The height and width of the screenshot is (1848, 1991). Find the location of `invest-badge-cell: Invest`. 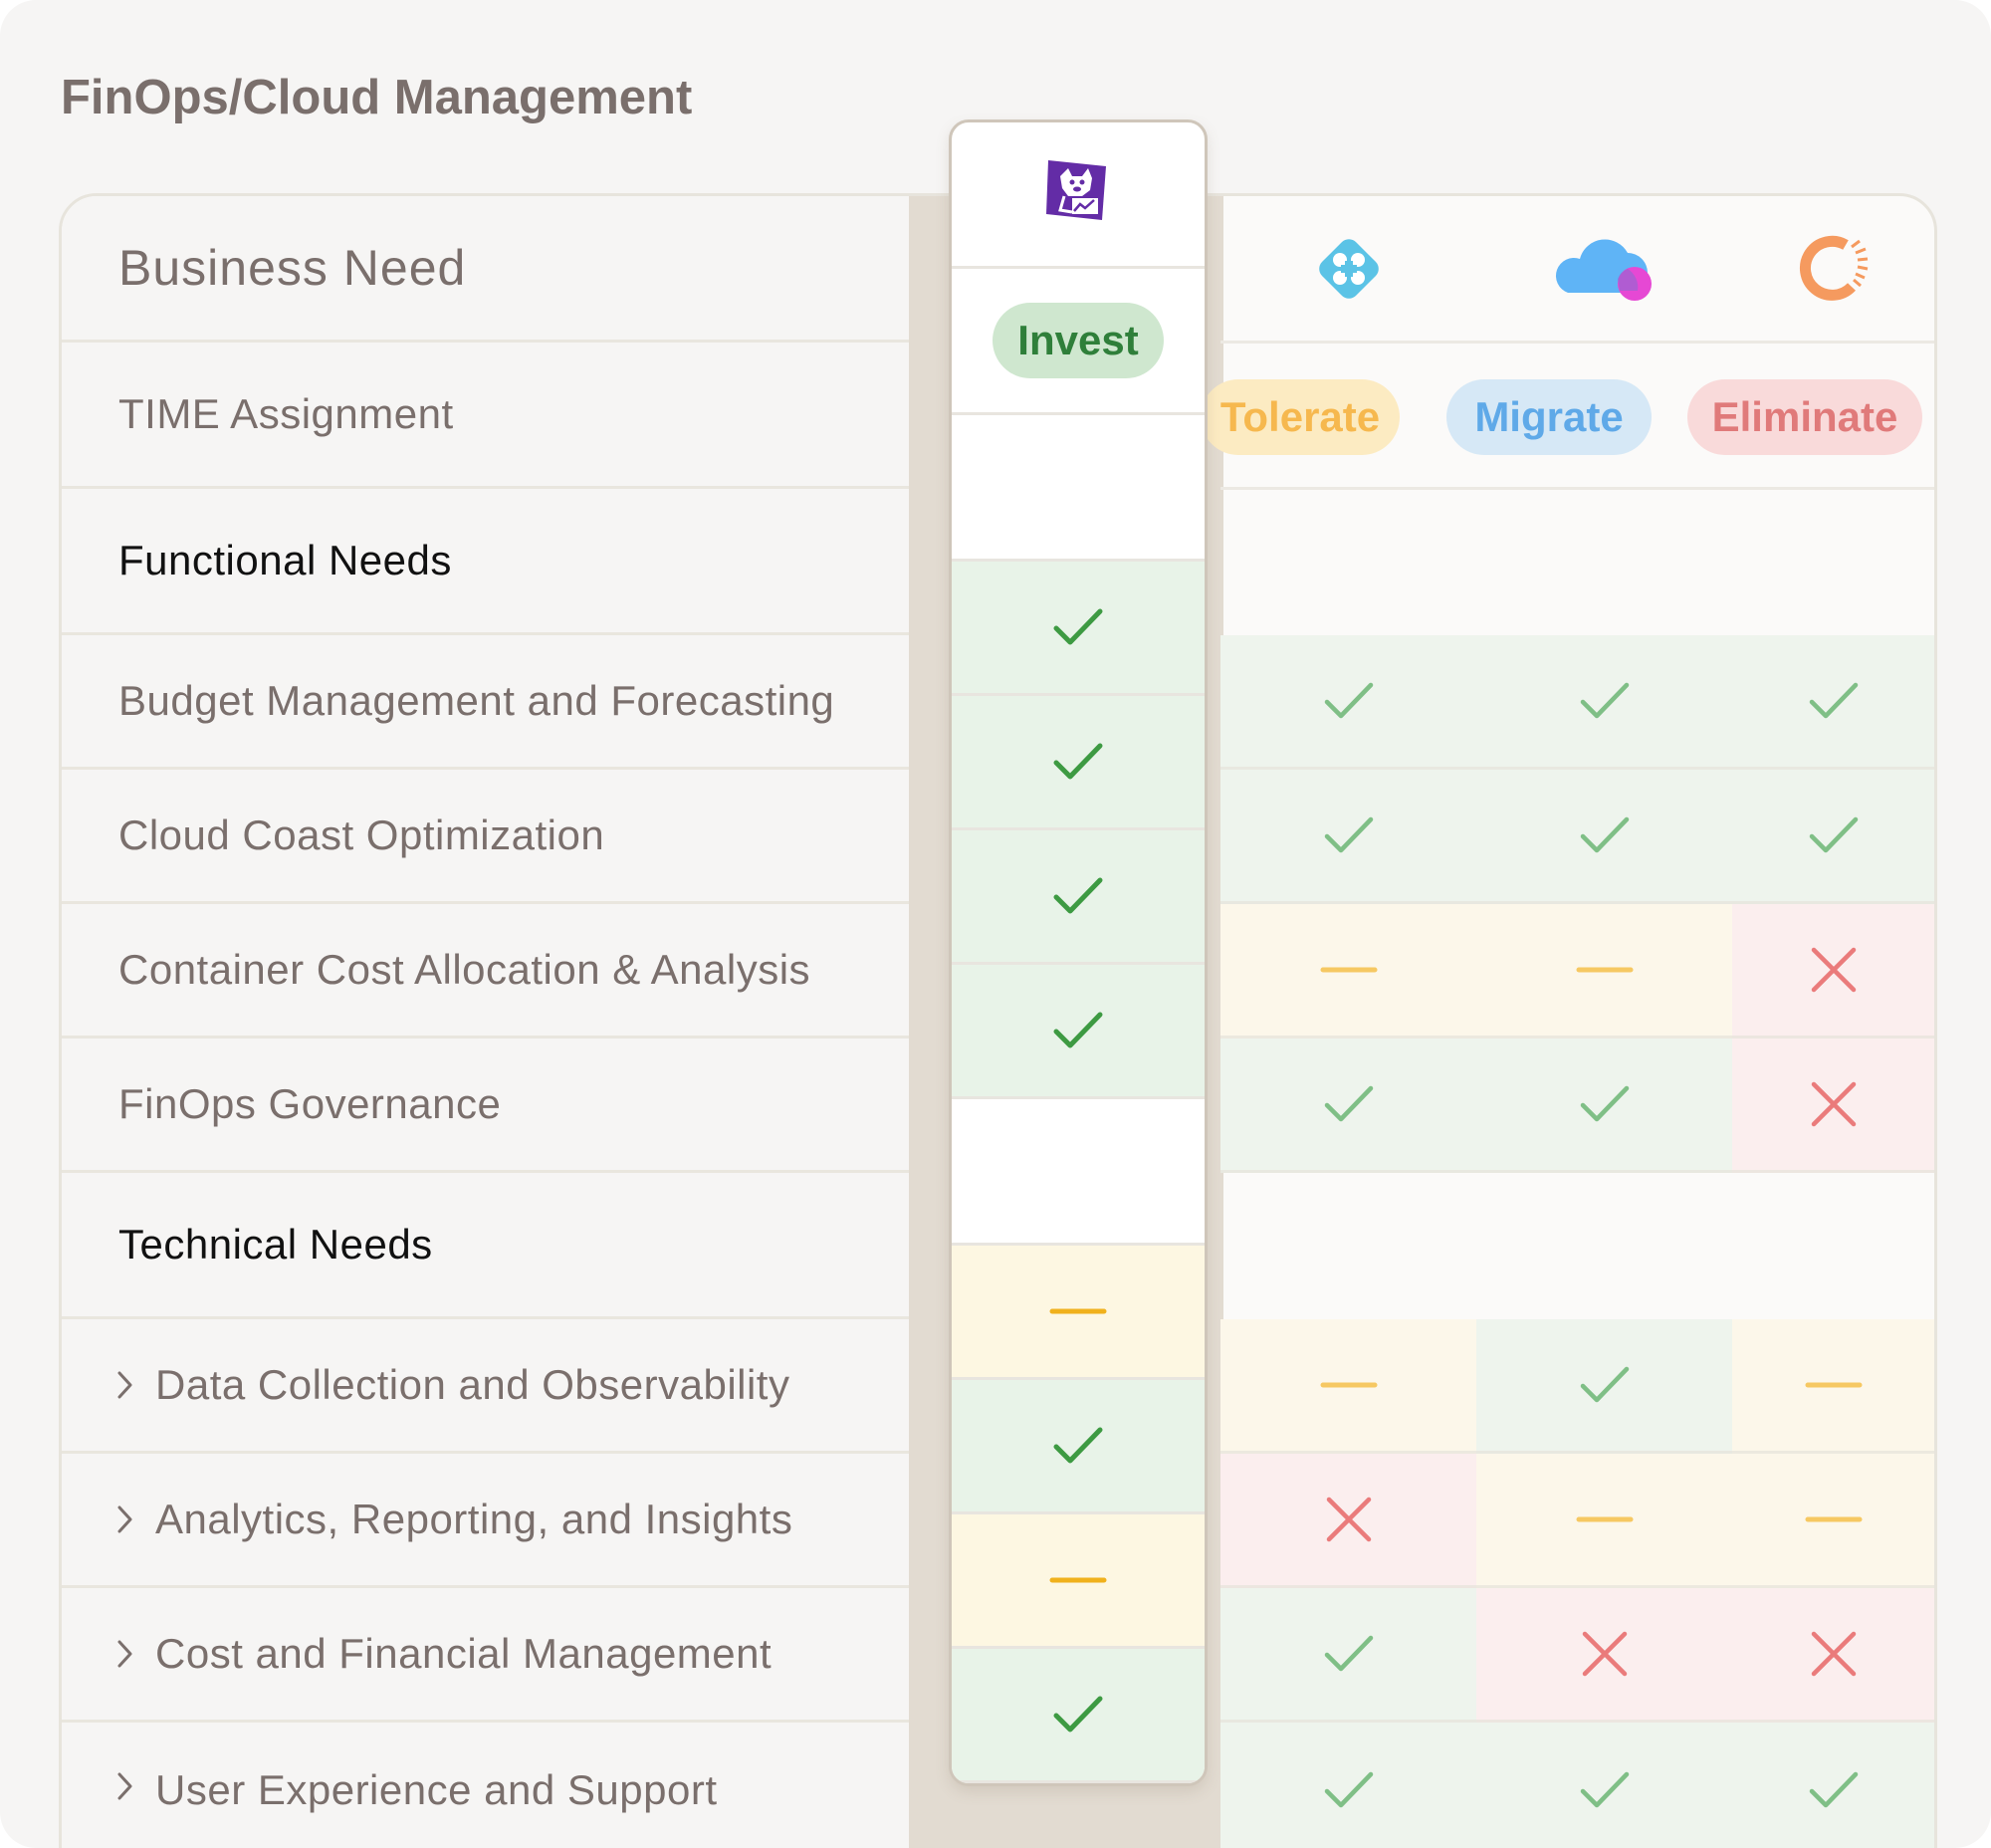

invest-badge-cell: Invest is located at coordinates (1078, 342).